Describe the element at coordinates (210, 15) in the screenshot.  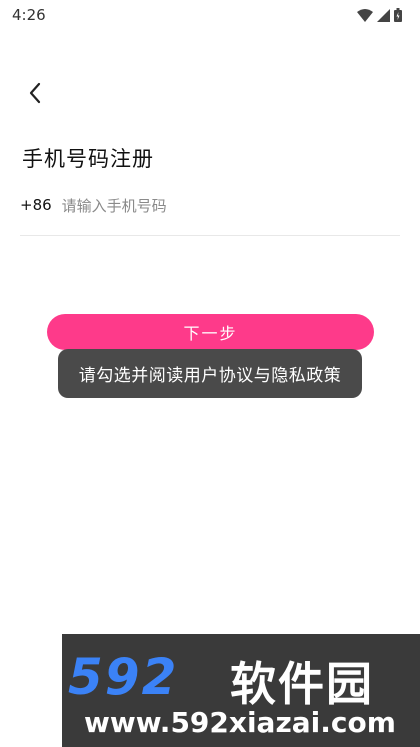
I see `status-bar: 4:26` at that location.